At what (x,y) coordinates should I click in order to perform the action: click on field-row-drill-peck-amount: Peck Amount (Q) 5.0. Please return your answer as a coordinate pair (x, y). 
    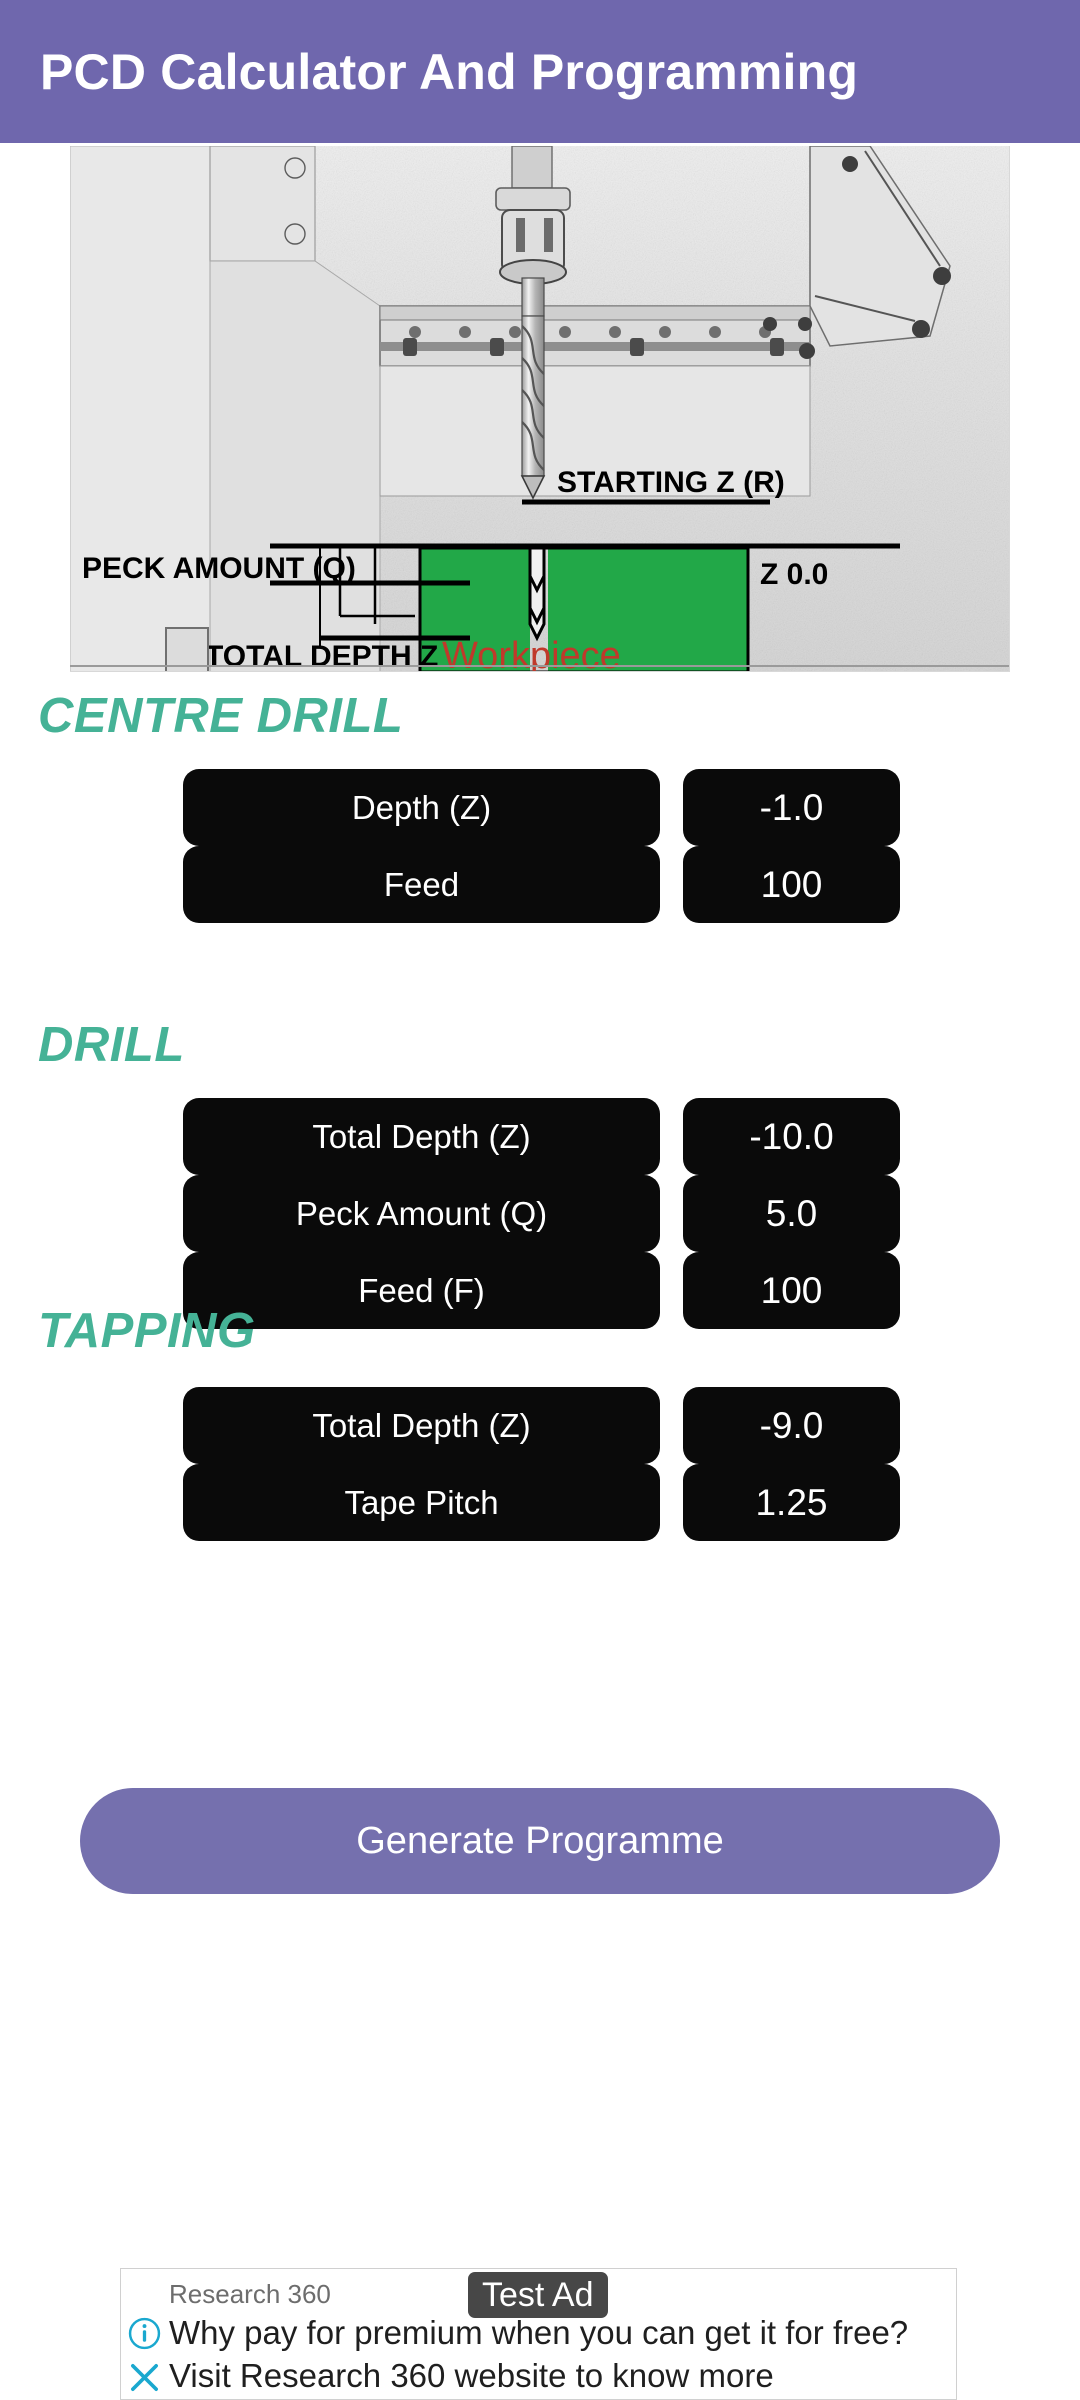
    Looking at the image, I should click on (540, 1213).